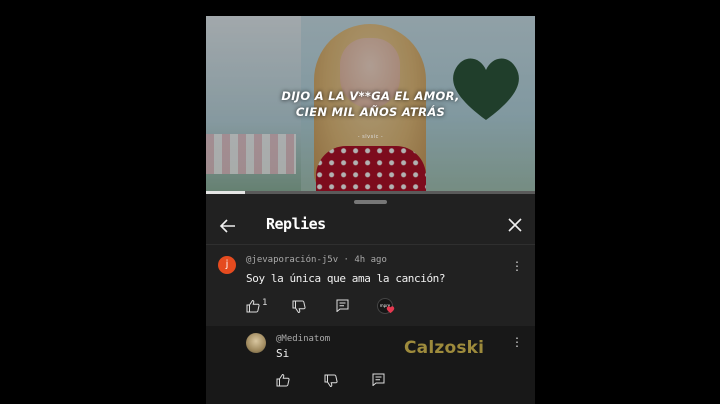  What do you see at coordinates (370, 137) in the screenshot?
I see `video-tag: - slvsic -` at bounding box center [370, 137].